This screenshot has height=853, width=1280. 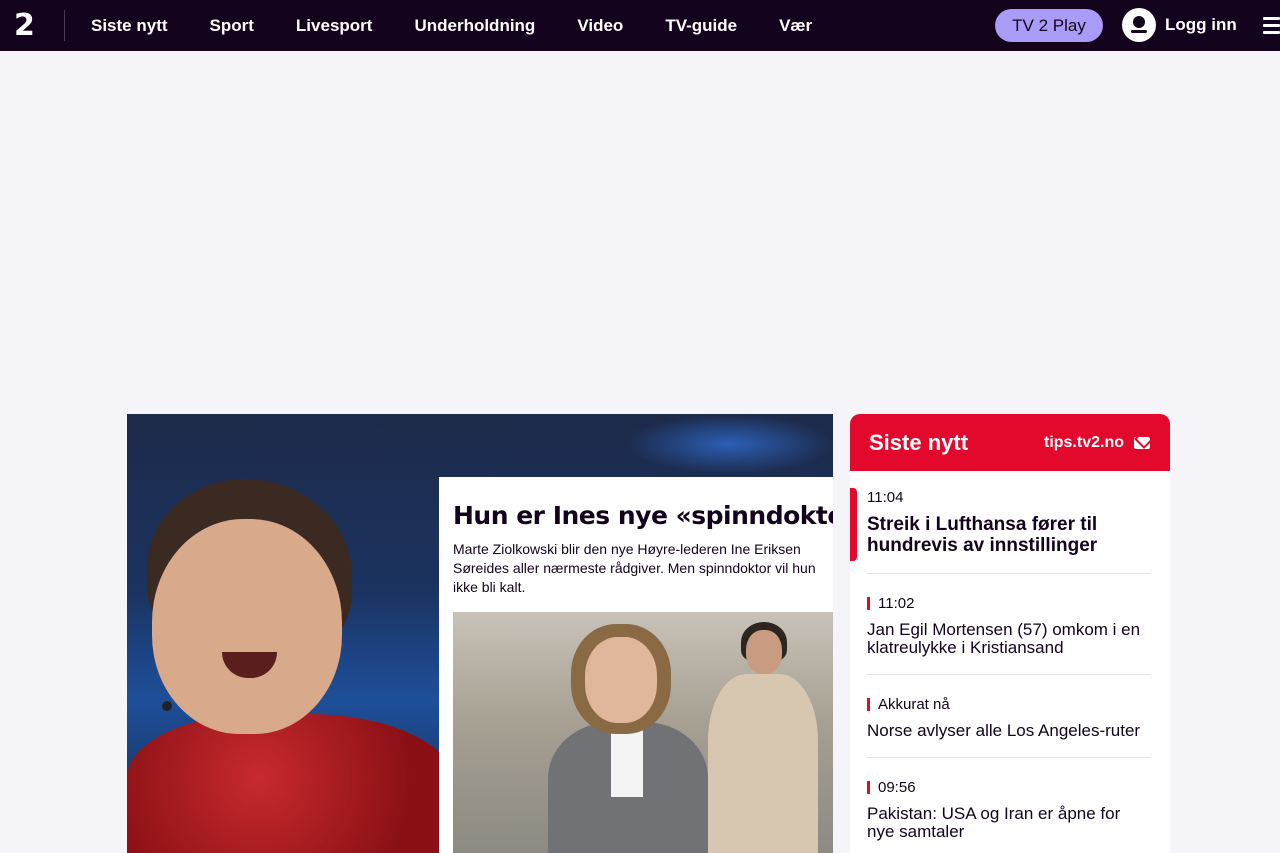 I want to click on login-label: Logg inn, so click(x=1201, y=24).